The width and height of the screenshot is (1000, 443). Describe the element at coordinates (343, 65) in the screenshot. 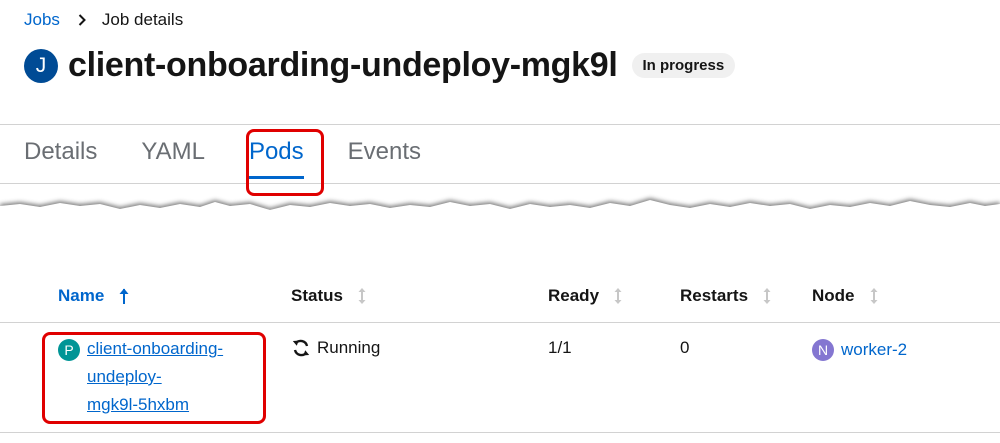

I see `page-title: client-onboarding-undeploy-mgk9l` at that location.